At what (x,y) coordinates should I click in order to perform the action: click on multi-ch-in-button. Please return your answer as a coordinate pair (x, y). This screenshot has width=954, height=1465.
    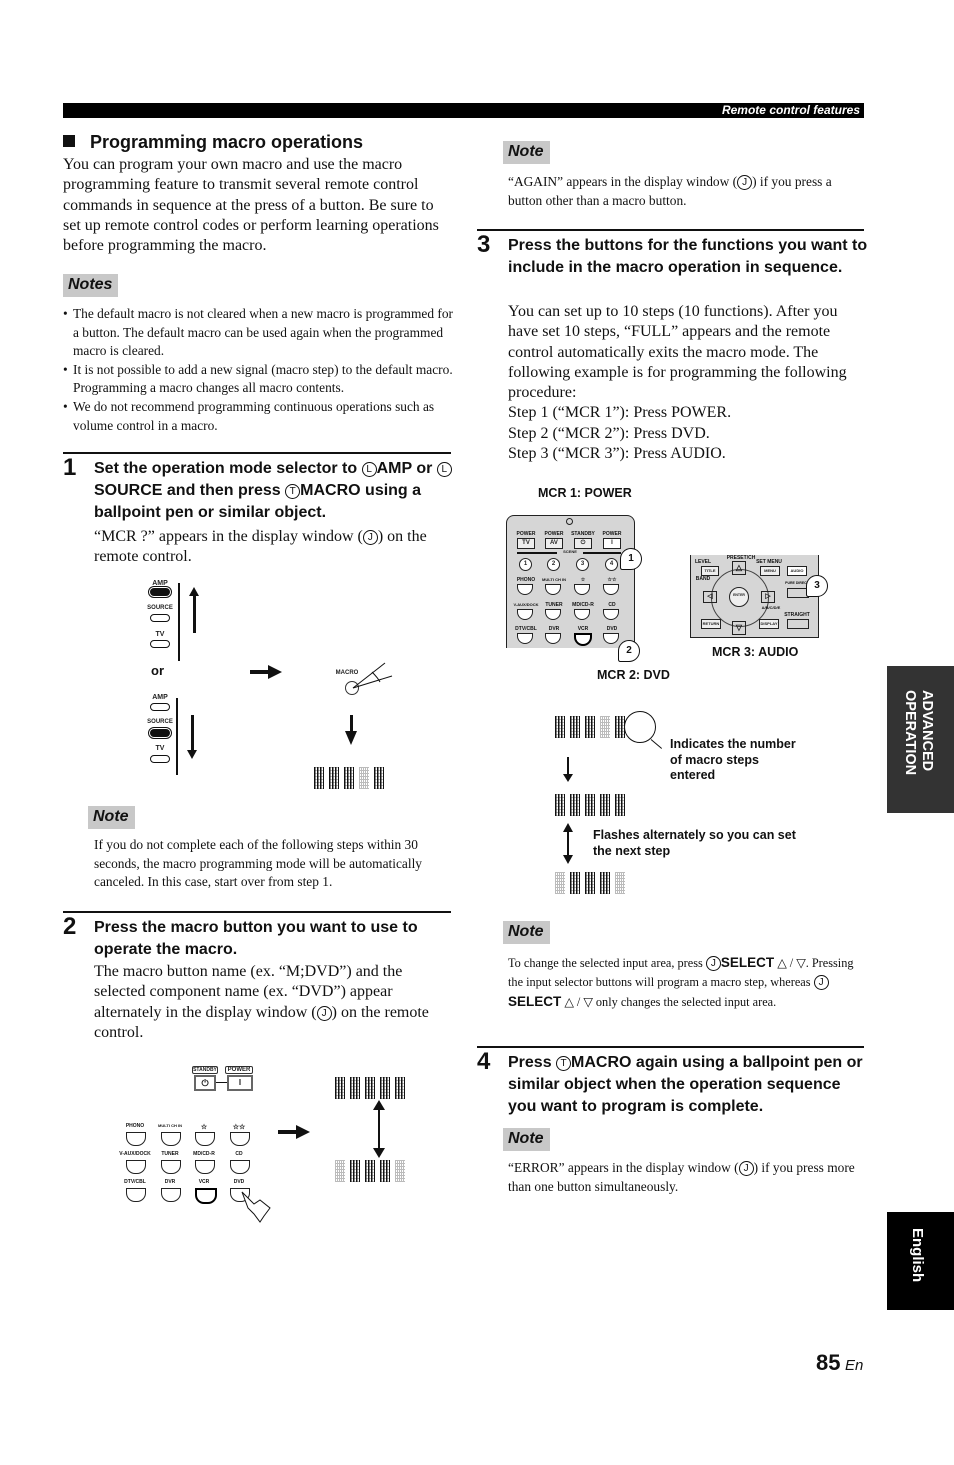
    Looking at the image, I should click on (171, 1139).